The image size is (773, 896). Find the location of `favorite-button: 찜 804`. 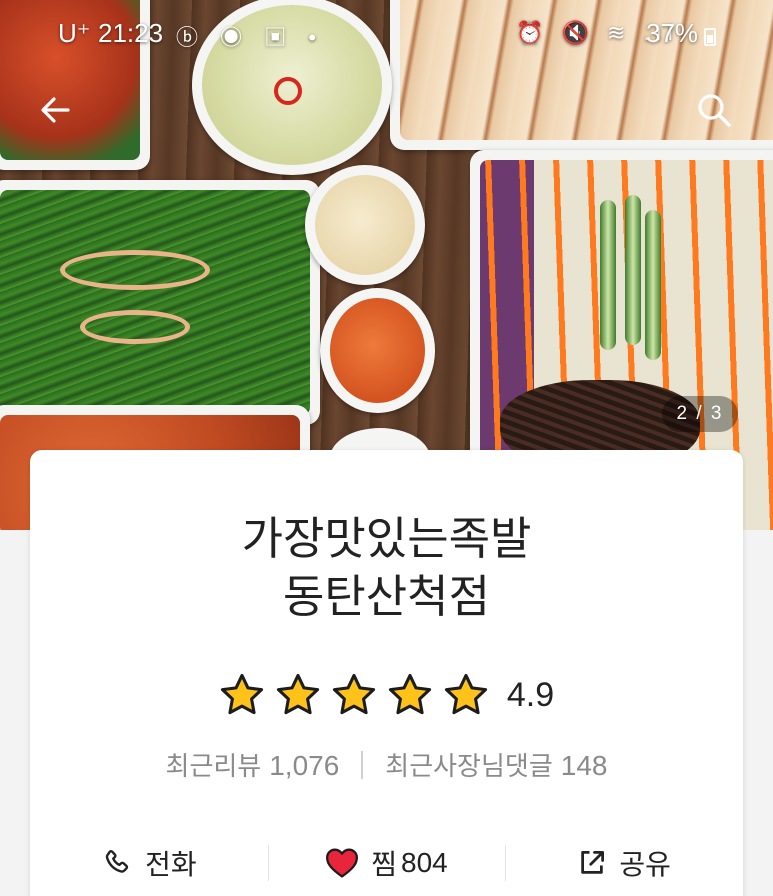

favorite-button: 찜 804 is located at coordinates (386, 863).